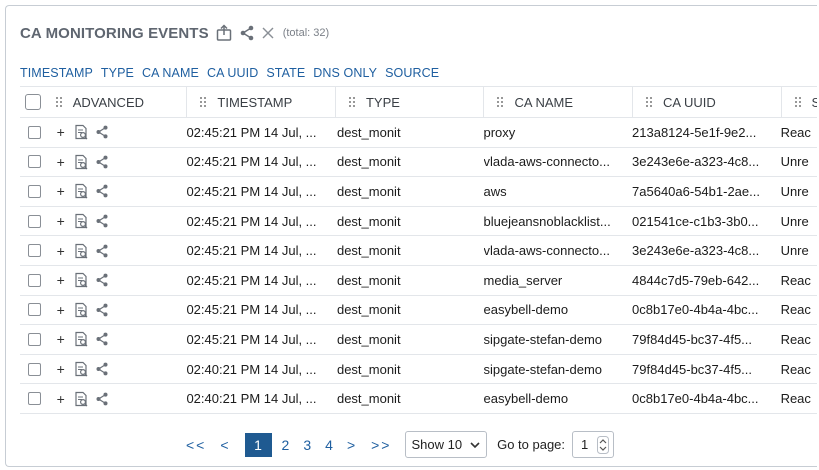 This screenshot has height=470, width=819. I want to click on goto-page-input: 1, so click(593, 444).